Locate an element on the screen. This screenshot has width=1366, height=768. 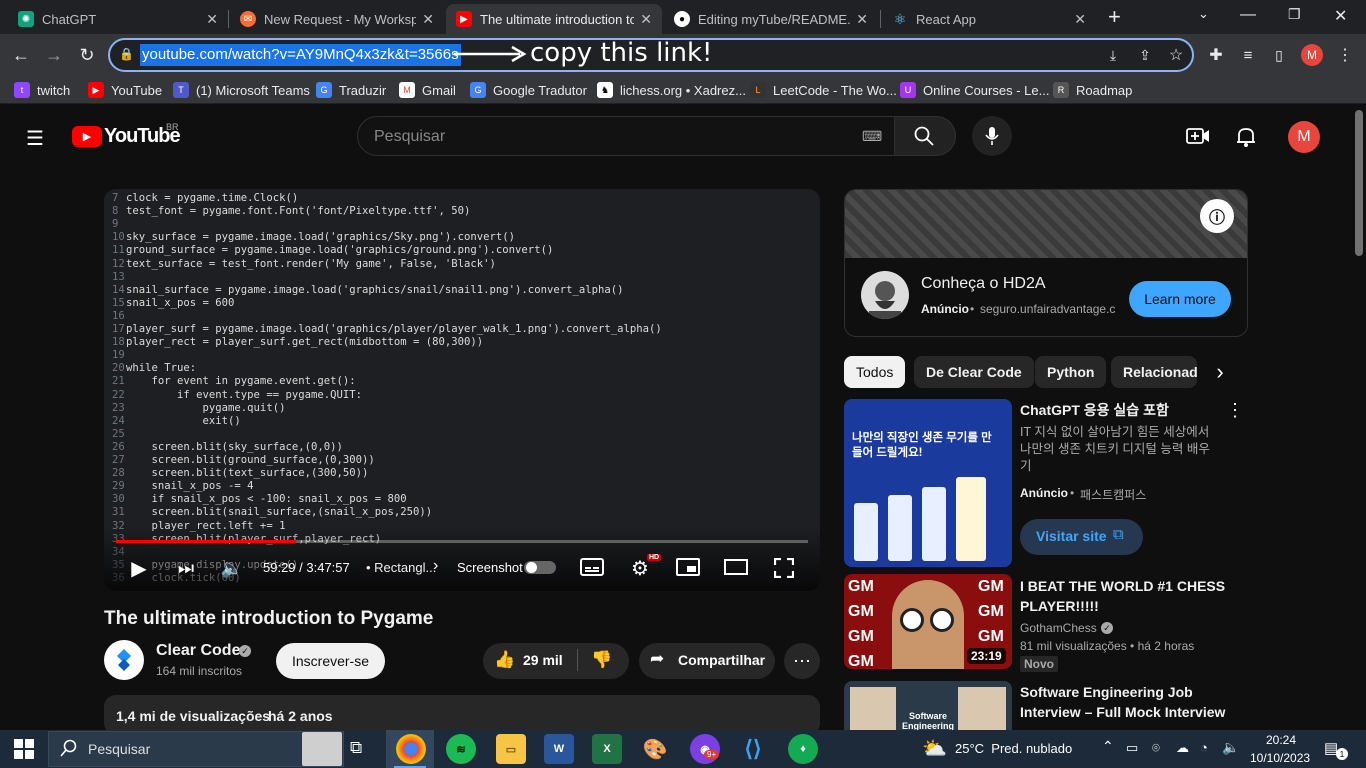
next-icon: ⏭ is located at coordinates (186, 568).